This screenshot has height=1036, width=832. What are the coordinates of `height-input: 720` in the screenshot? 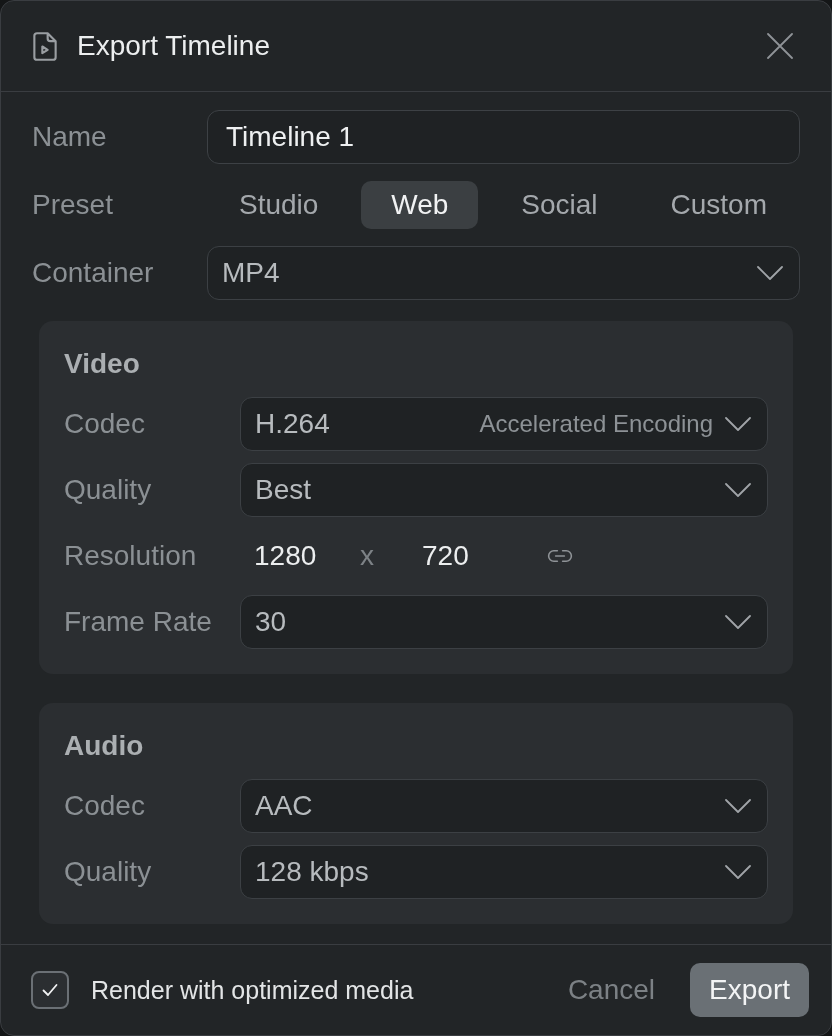 It's located at (464, 556).